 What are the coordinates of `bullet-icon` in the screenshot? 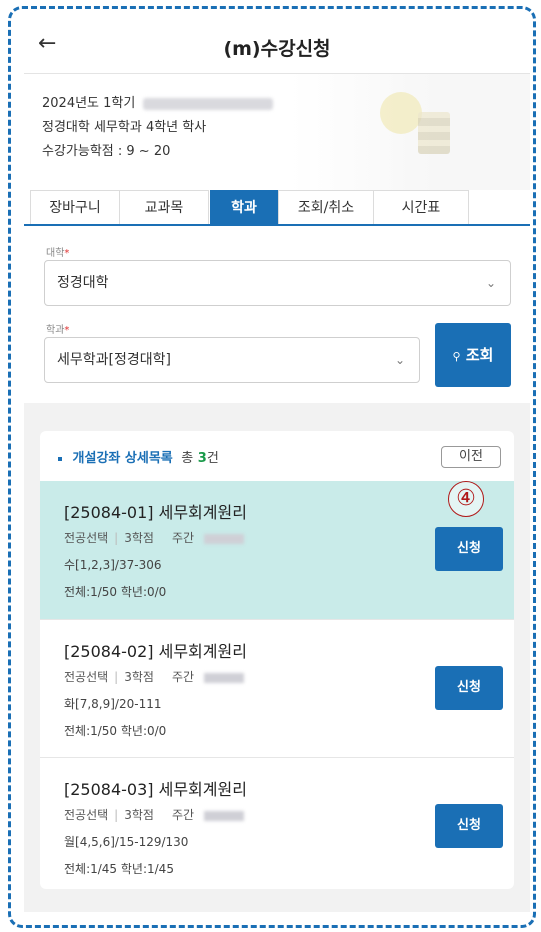 It's located at (60, 458).